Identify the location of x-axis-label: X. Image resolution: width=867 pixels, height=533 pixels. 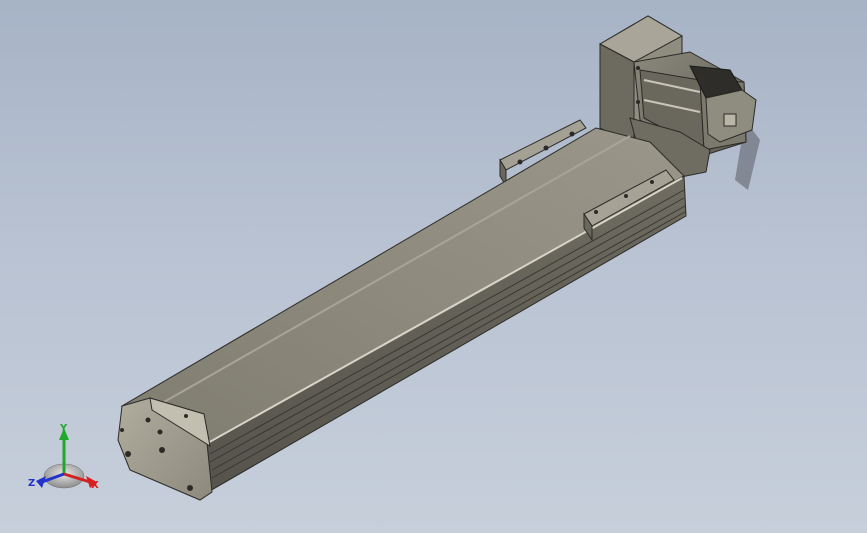
(95, 485).